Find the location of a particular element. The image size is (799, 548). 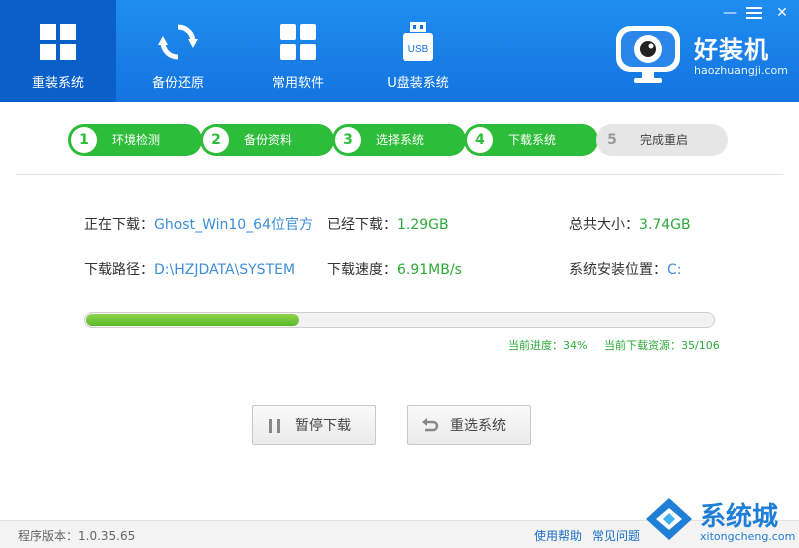

step-5: 5 完成重启 is located at coordinates (662, 140).